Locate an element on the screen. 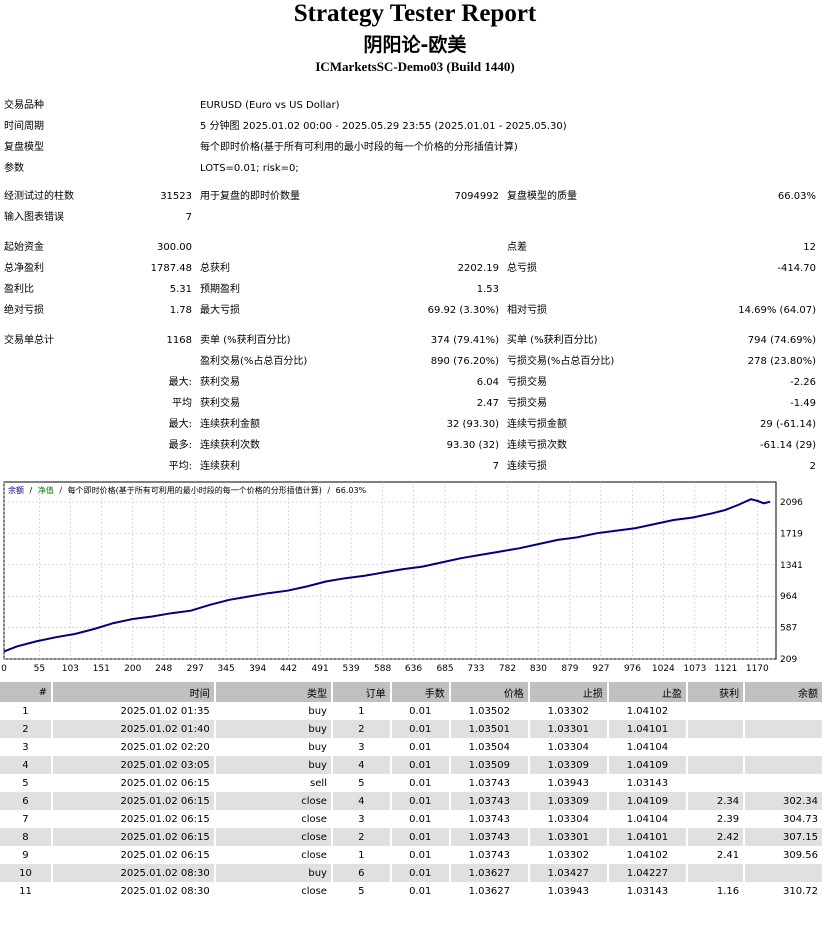 The image size is (830, 925). legend-sep-2: / is located at coordinates (60, 490).